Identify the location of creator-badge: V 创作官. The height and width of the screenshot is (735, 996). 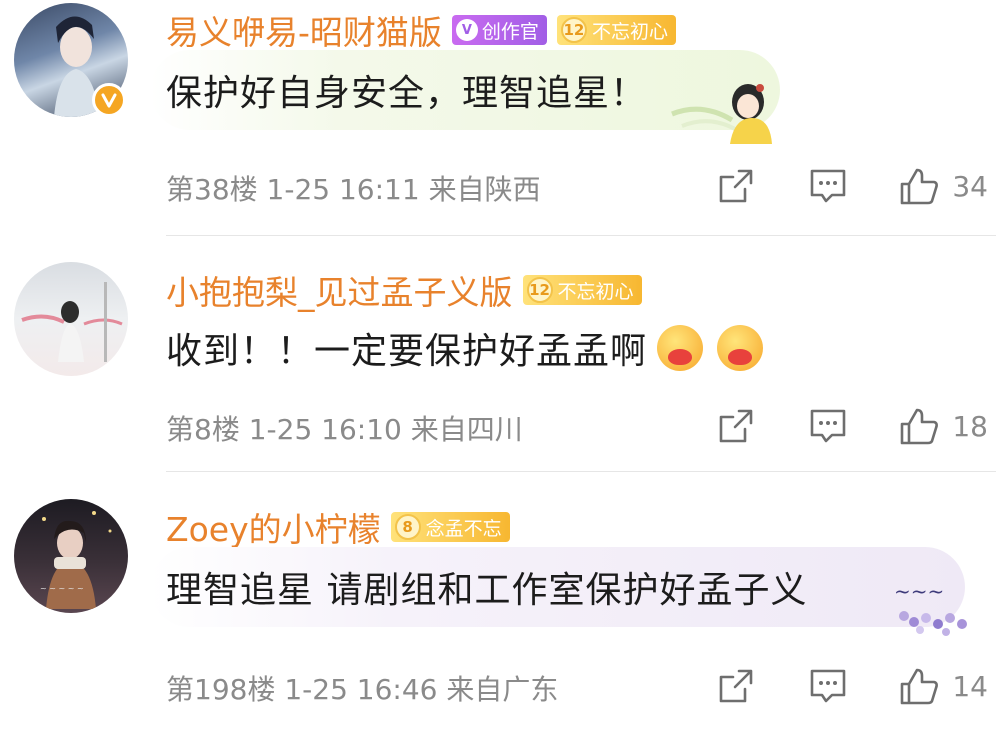
(499, 30).